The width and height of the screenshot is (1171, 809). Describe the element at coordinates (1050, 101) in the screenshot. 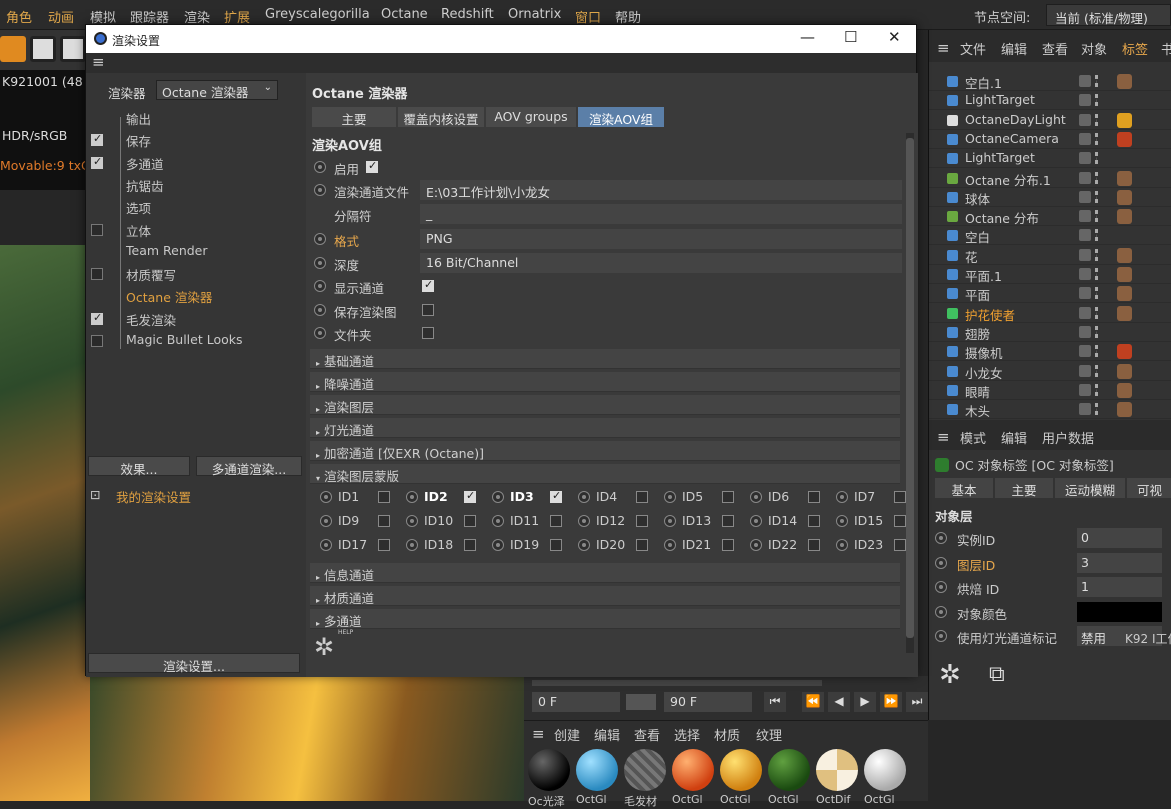

I see `object-row: LightTarget` at that location.